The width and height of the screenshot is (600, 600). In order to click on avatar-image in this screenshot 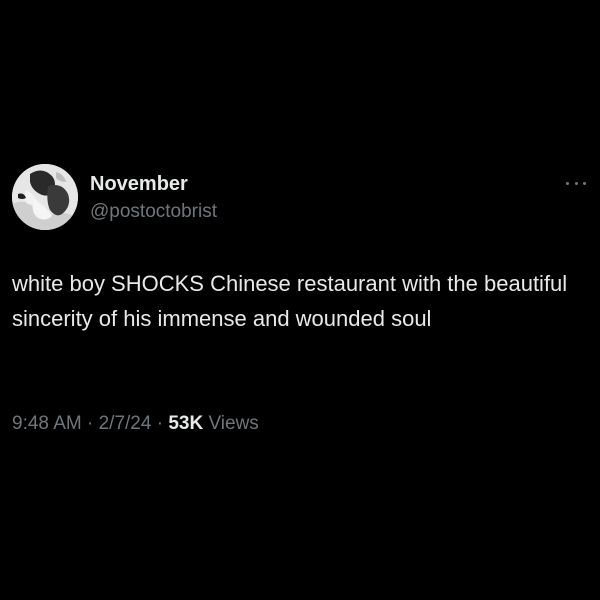, I will do `click(45, 197)`.